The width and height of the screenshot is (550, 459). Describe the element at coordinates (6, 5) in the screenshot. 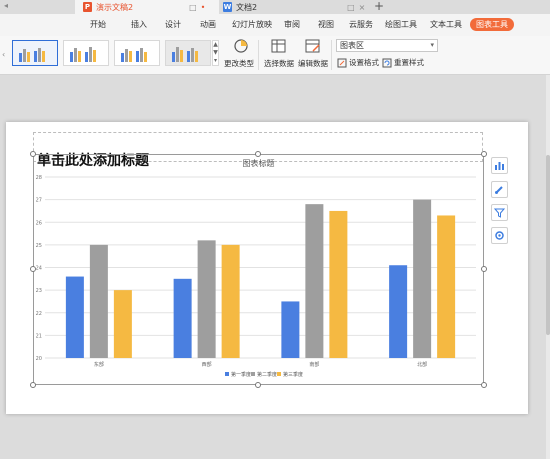

I see `tab-scroll-icon: ◂` at that location.